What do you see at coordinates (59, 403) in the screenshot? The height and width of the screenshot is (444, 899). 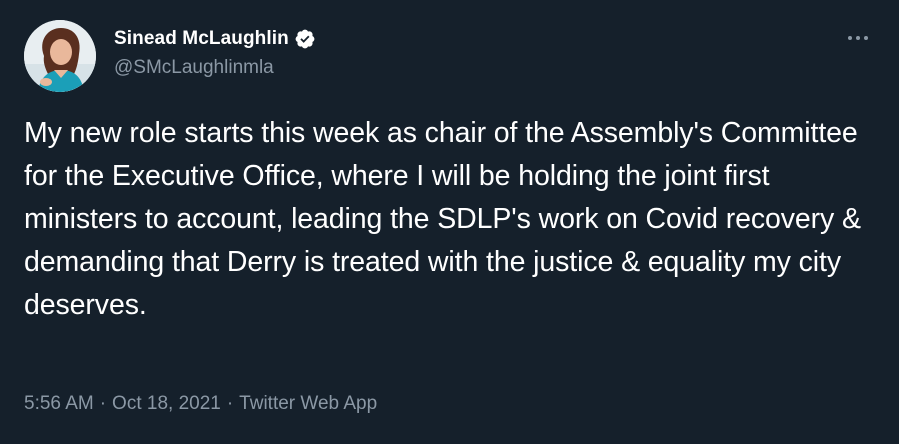 I see `tweet-time: 5:56 AM` at bounding box center [59, 403].